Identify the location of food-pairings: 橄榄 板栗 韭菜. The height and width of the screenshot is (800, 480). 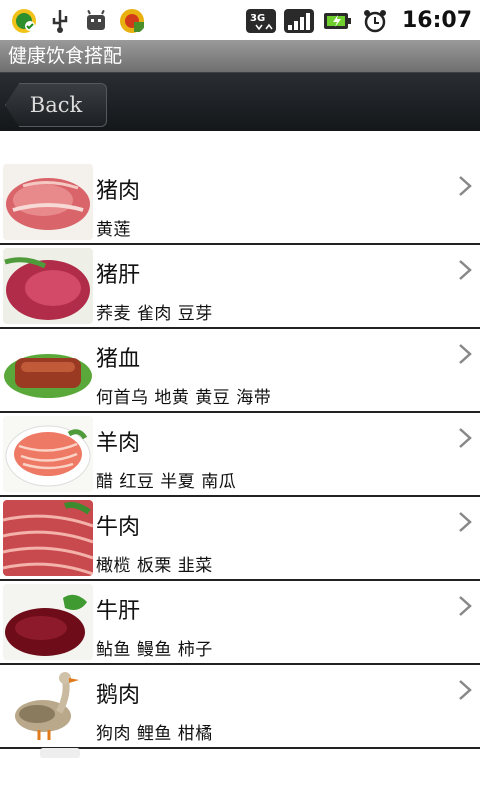
(154, 566).